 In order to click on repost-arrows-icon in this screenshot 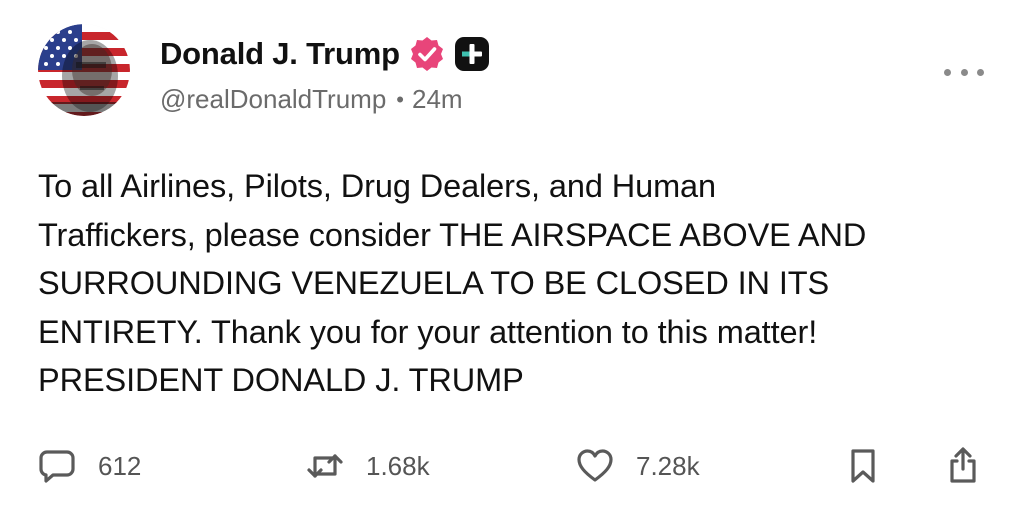, I will do `click(325, 466)`.